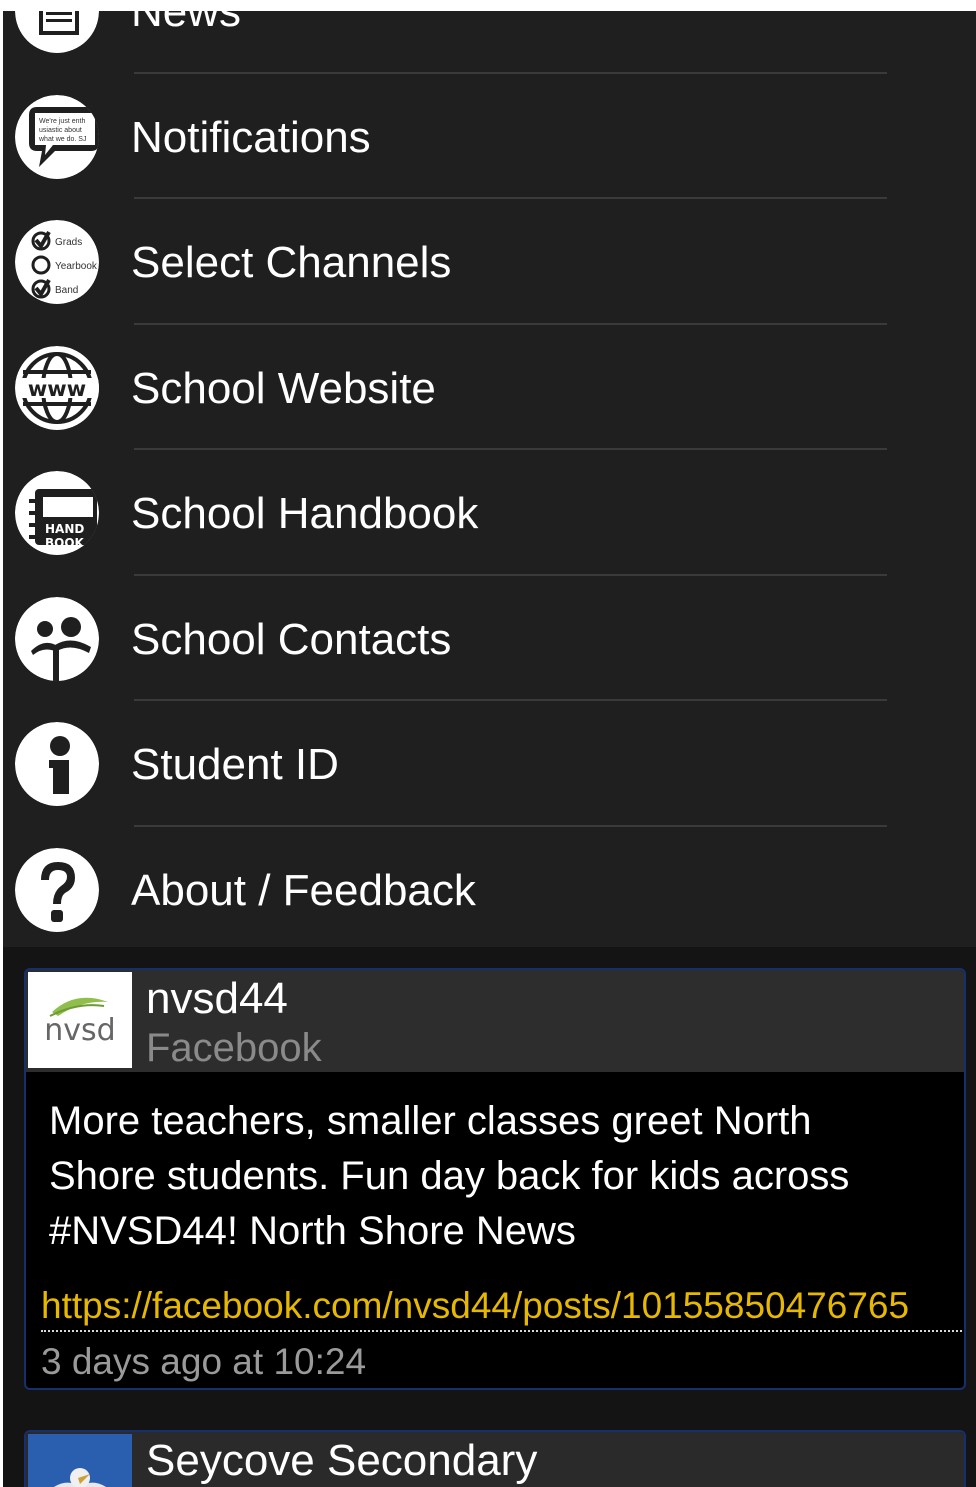 Image resolution: width=976 pixels, height=1487 pixels. Describe the element at coordinates (489, 889) in the screenshot. I see `menu-item-about-feedback: About / Feedback` at that location.